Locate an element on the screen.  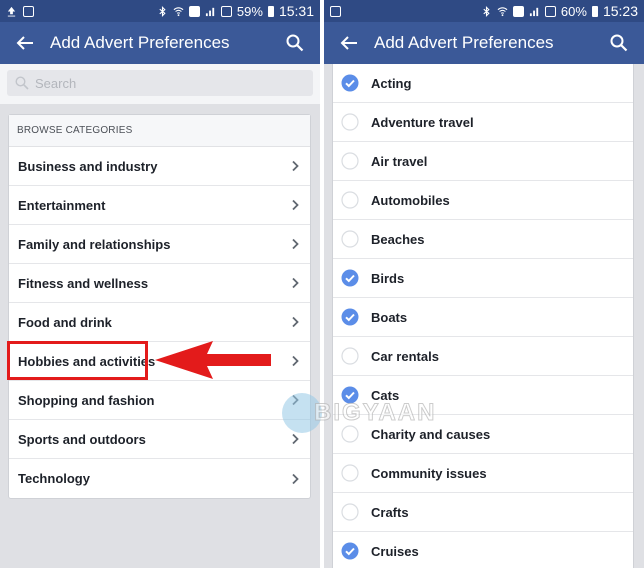
interest-label: Automobiles is located at coordinates (410, 200).